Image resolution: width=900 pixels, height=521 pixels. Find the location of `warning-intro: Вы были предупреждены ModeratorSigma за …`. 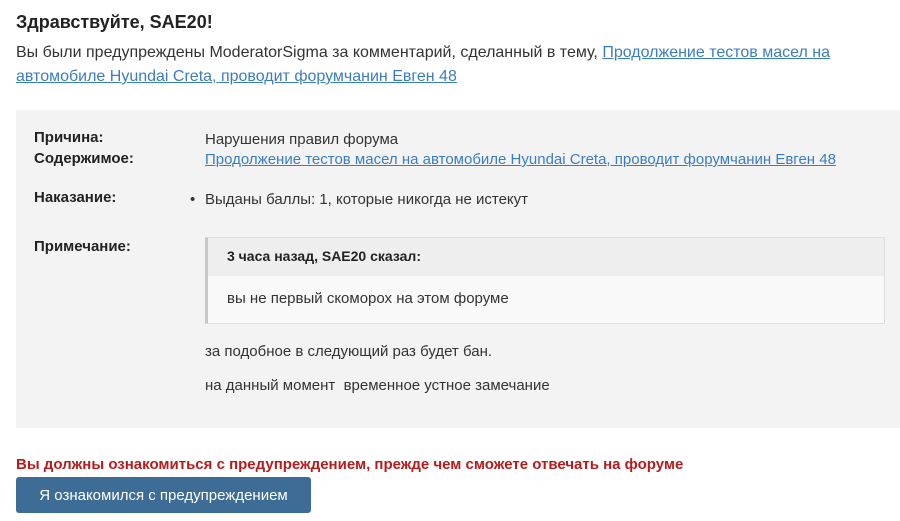

warning-intro: Вы были предупреждены ModeratorSigma за … is located at coordinates (454, 65).